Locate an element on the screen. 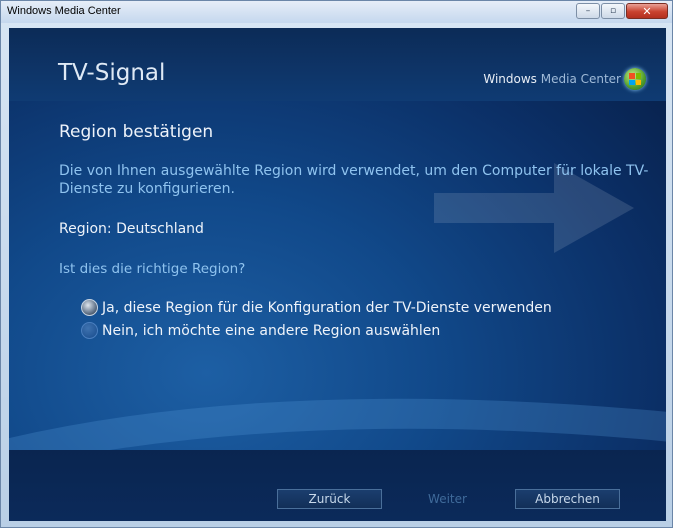 The height and width of the screenshot is (528, 673). cancel-button: Abbrechen is located at coordinates (567, 499).